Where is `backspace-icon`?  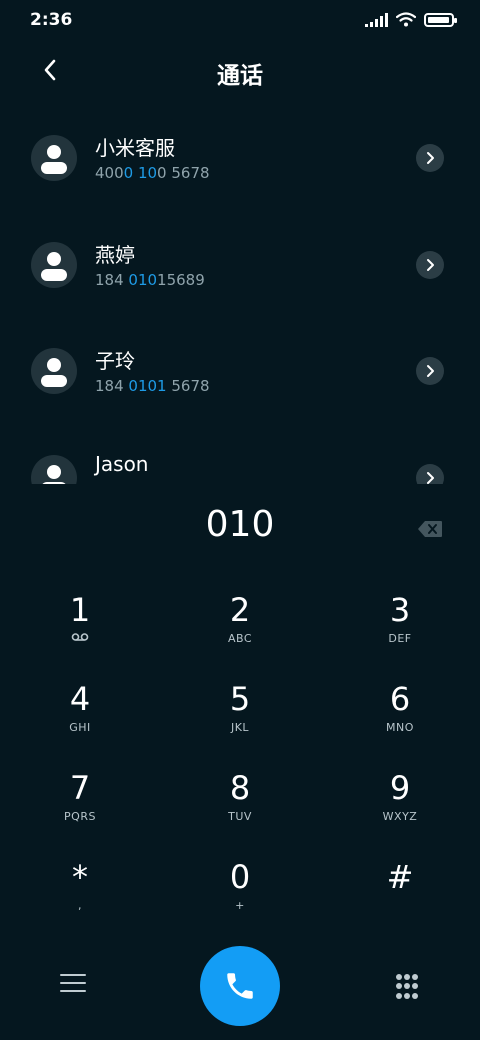 backspace-icon is located at coordinates (430, 529).